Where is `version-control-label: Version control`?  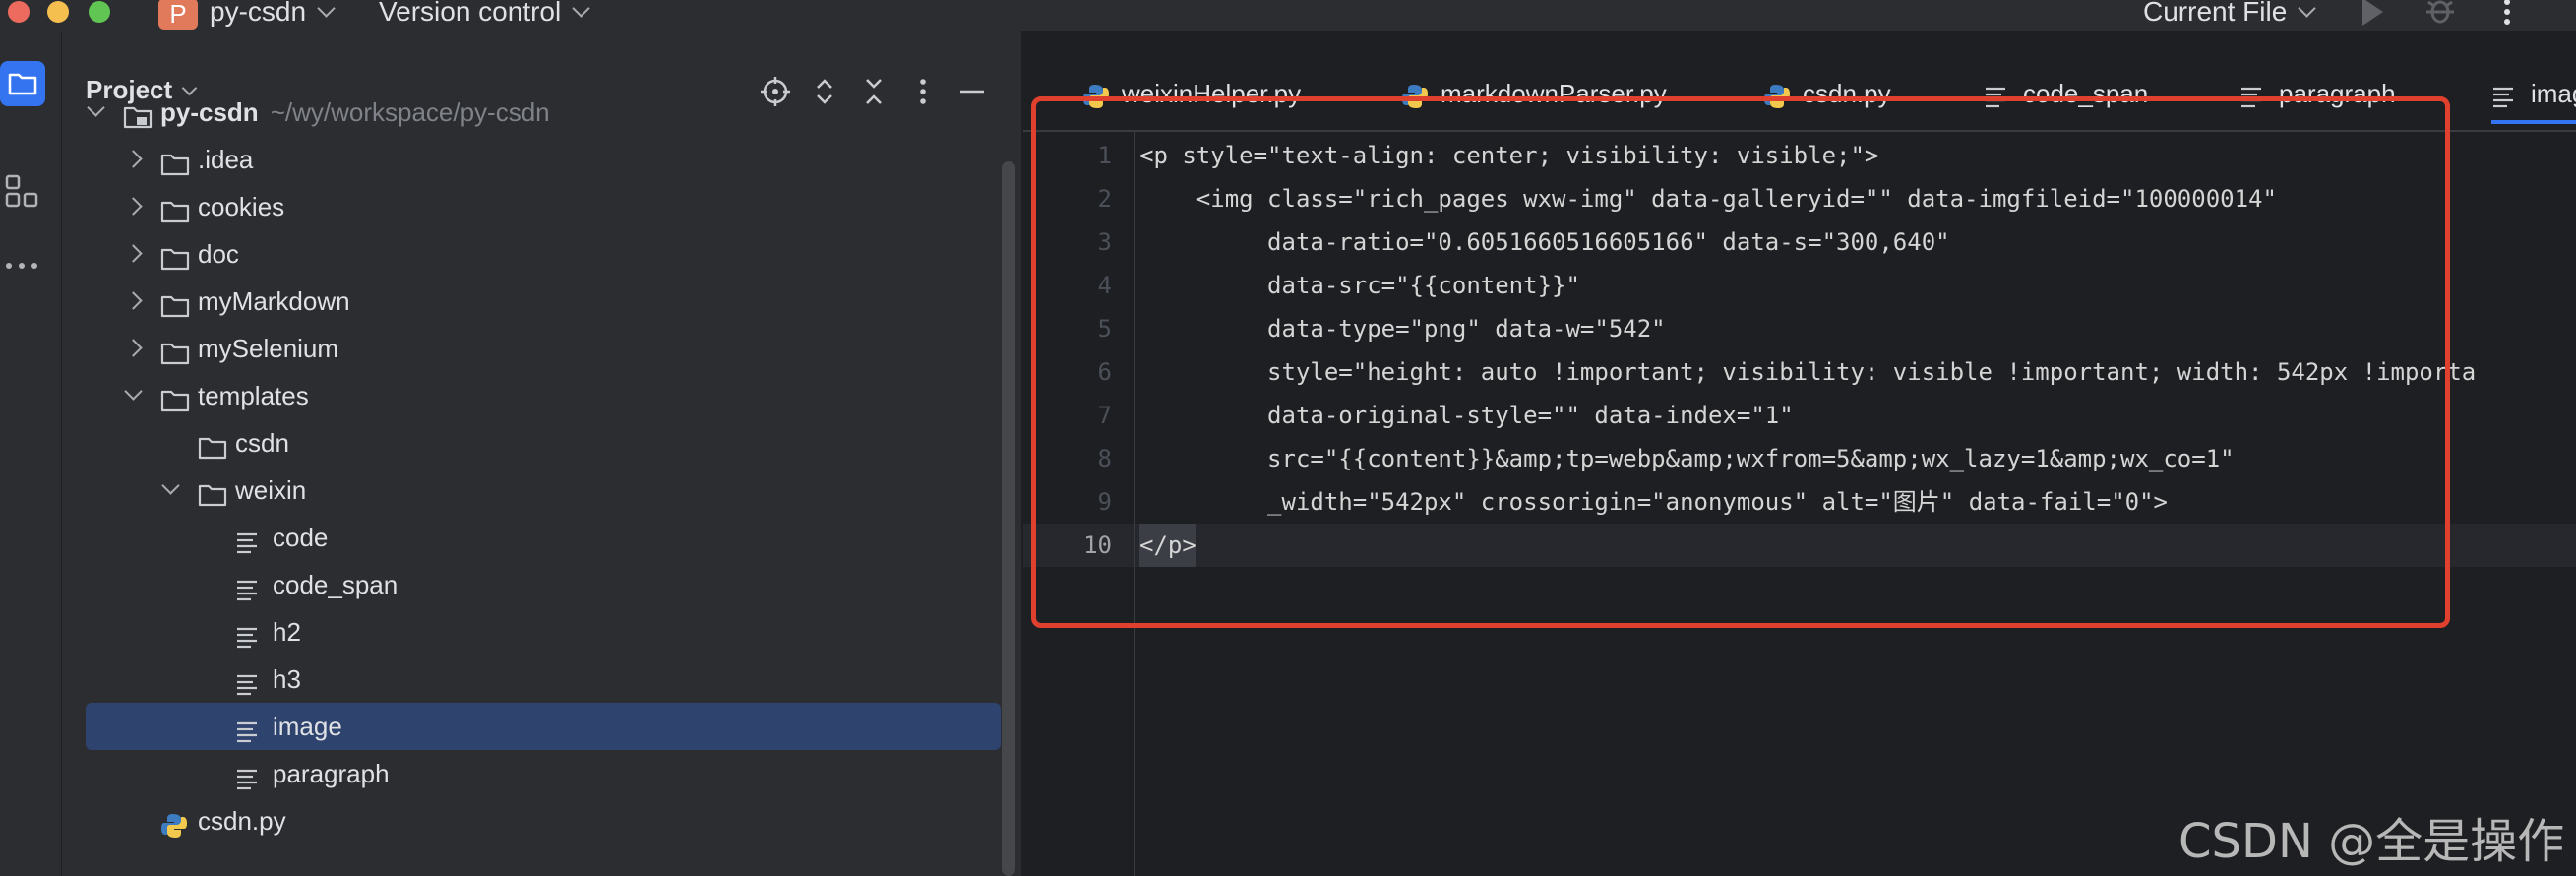 version-control-label: Version control is located at coordinates (470, 13).